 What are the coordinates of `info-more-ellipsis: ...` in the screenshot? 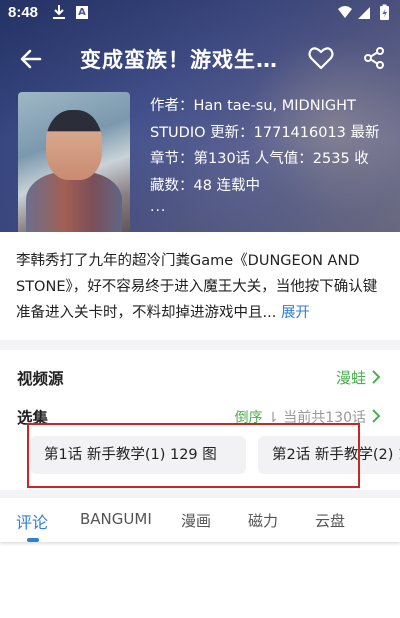 It's located at (158, 207).